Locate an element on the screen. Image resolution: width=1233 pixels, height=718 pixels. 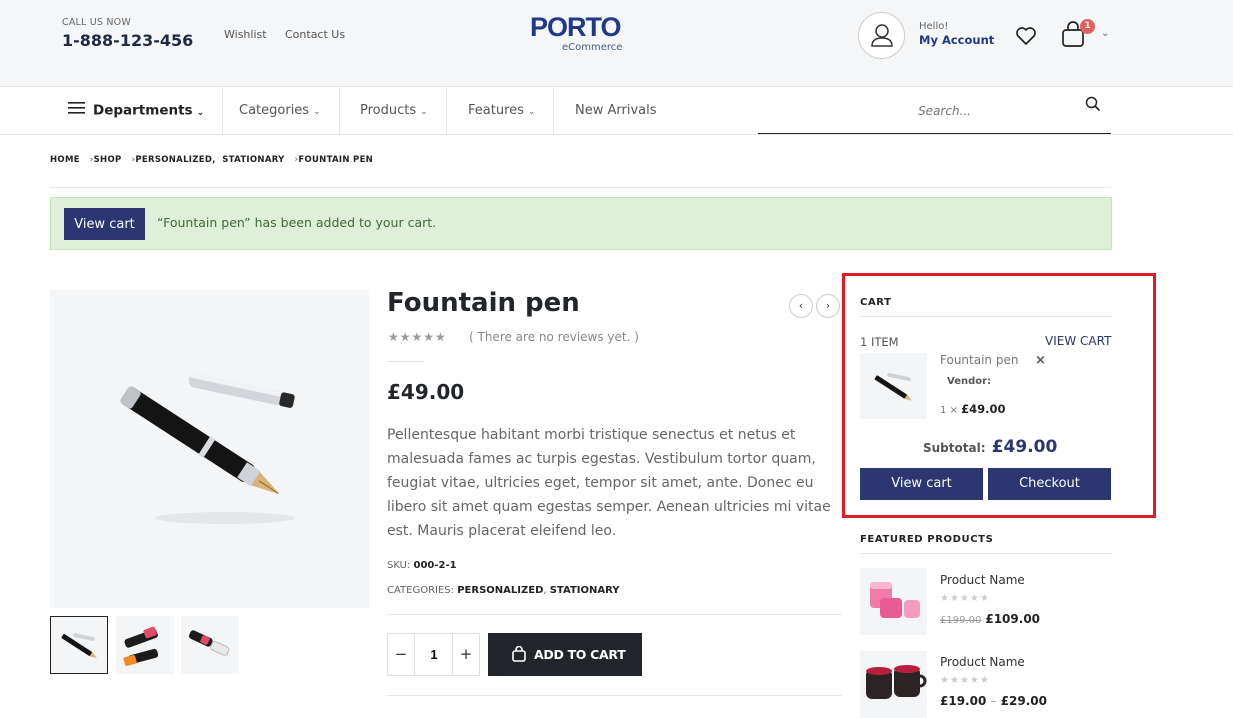
widget-view-cart-button: View cart is located at coordinates (921, 484).